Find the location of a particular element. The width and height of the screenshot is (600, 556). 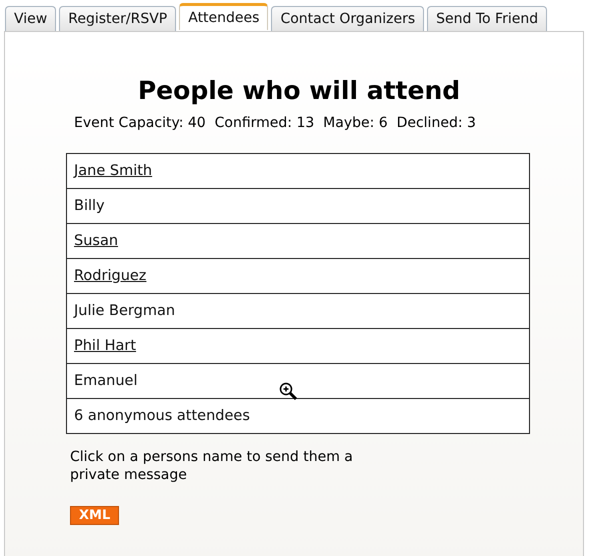

attendee-name: Julie Bergman is located at coordinates (125, 311).